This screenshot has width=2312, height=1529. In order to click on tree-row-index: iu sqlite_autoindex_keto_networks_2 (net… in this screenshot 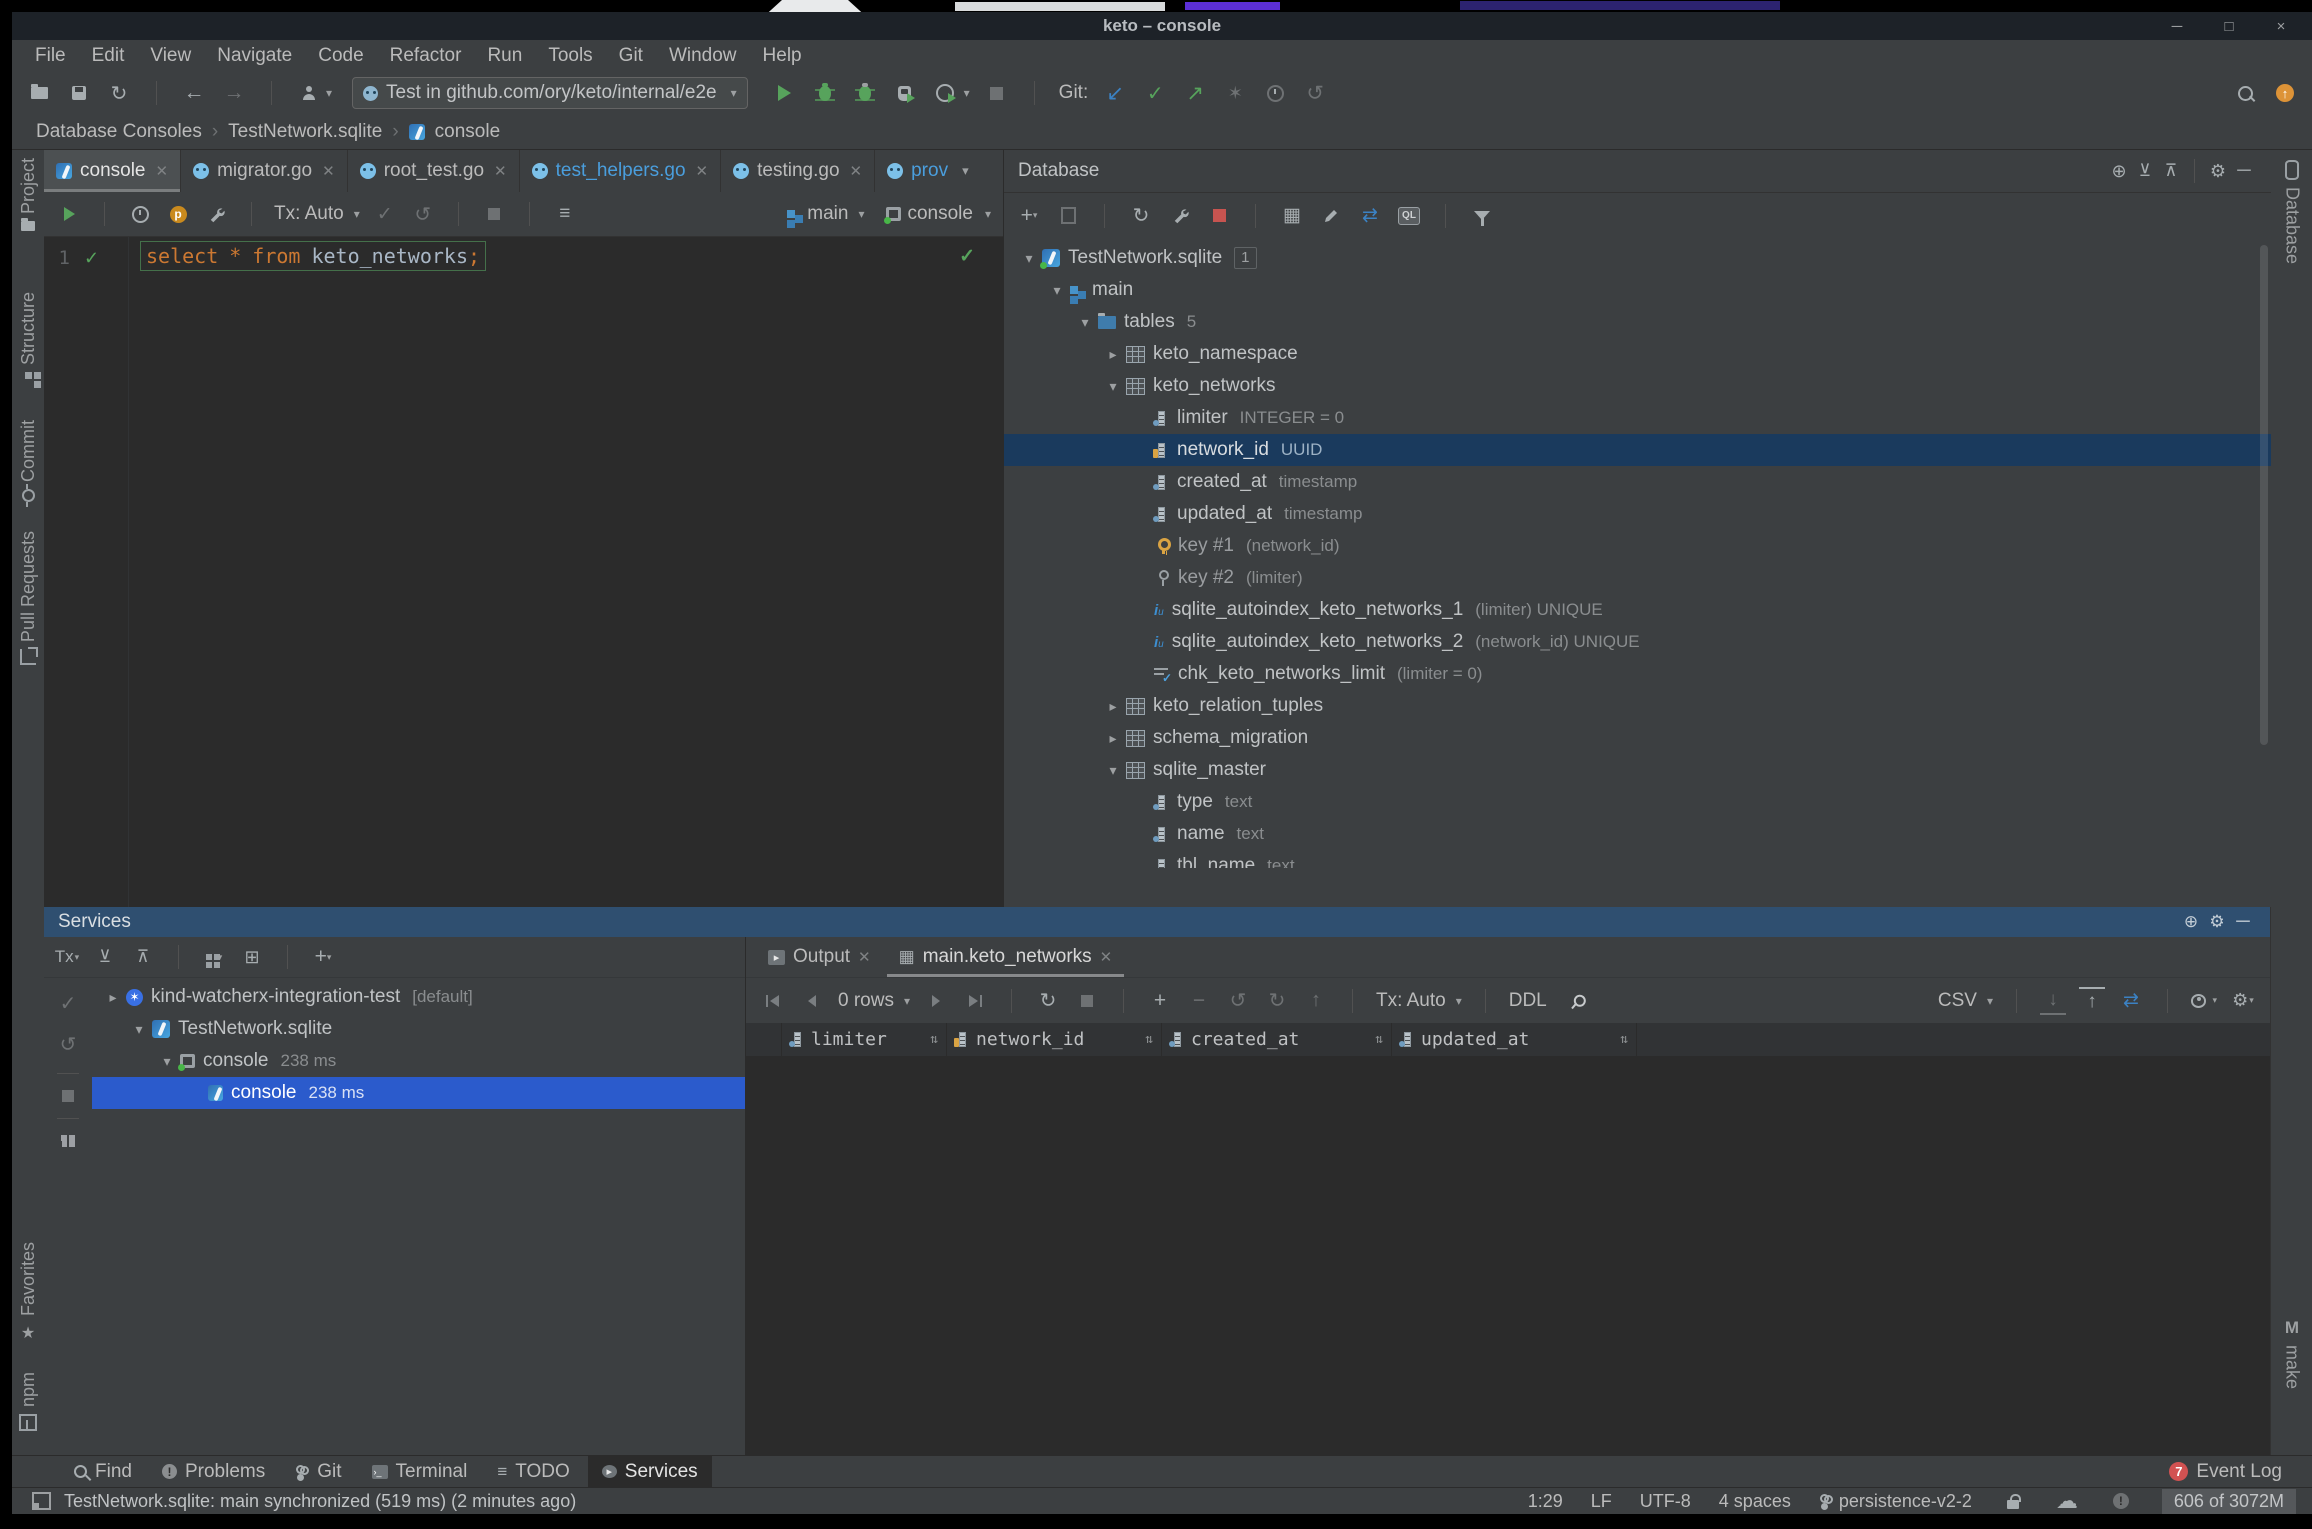, I will do `click(1637, 642)`.